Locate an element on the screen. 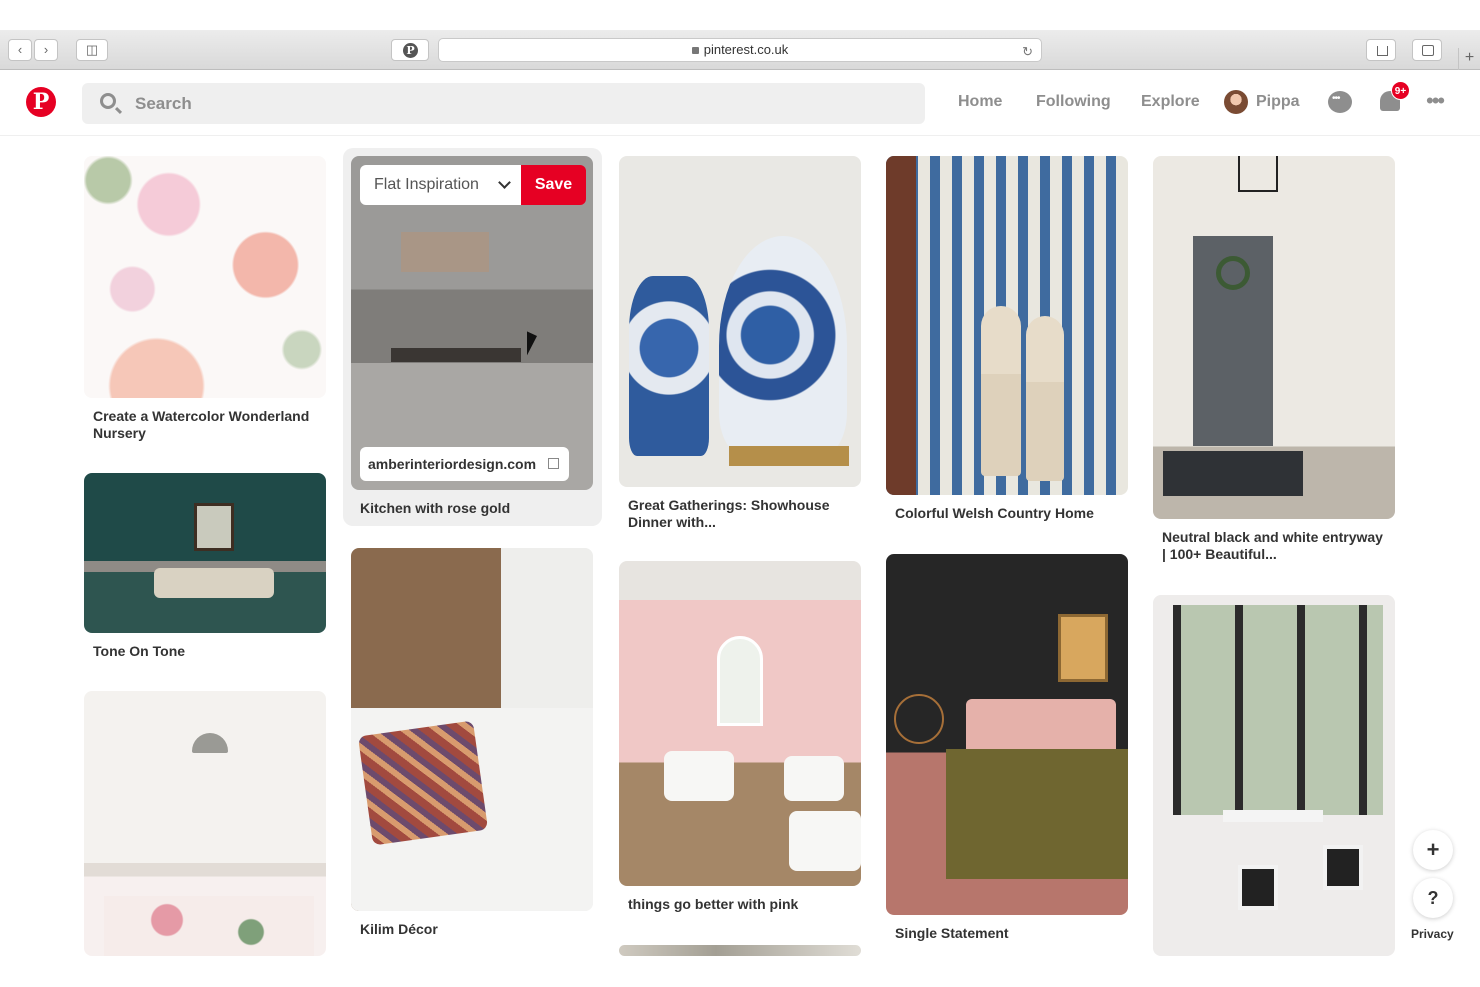 This screenshot has width=1480, height=987. more-options-icon: ••• is located at coordinates (1435, 101).